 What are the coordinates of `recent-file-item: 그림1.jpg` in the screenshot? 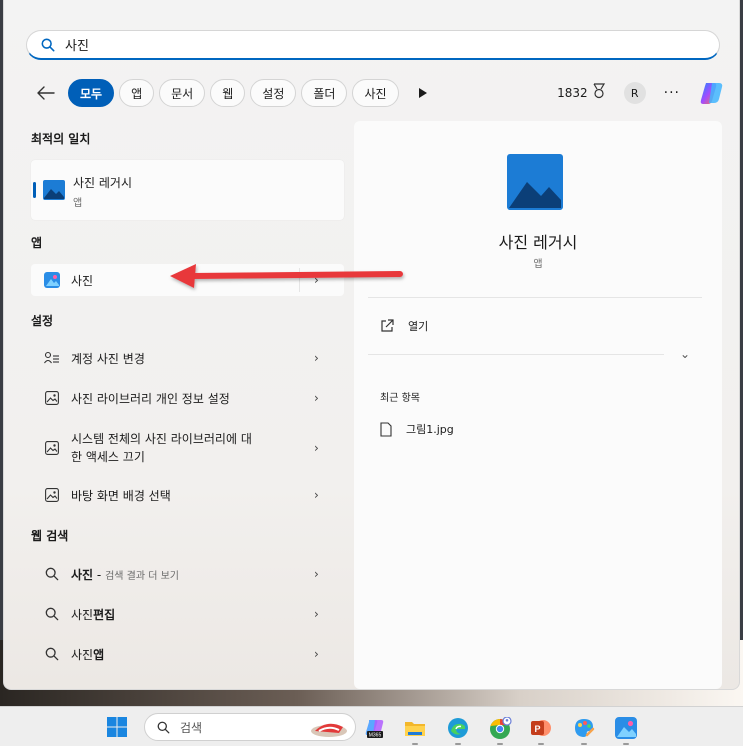 It's located at (417, 429).